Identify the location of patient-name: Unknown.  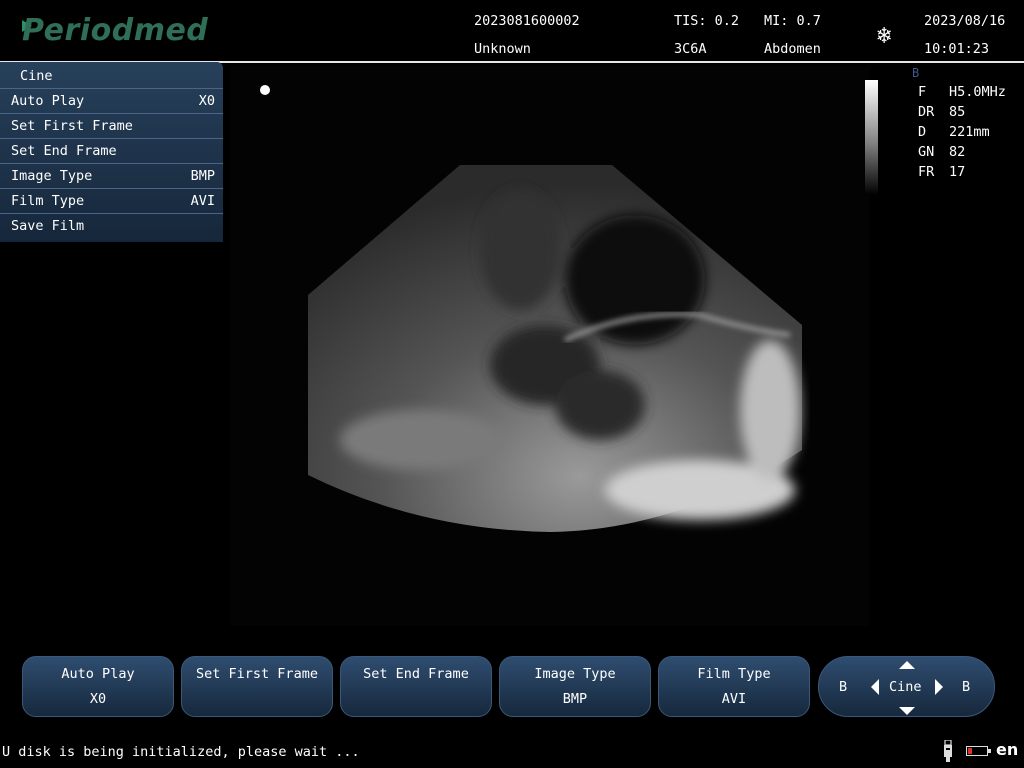
(502, 49).